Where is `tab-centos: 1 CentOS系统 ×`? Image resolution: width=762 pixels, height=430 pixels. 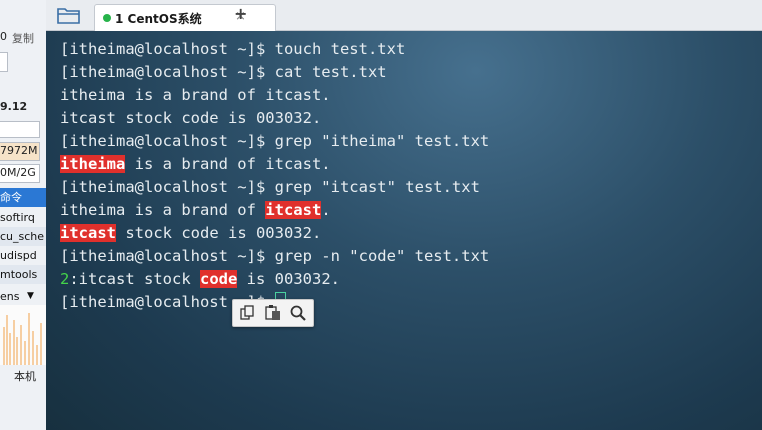 tab-centos: 1 CentOS系统 × is located at coordinates (185, 17).